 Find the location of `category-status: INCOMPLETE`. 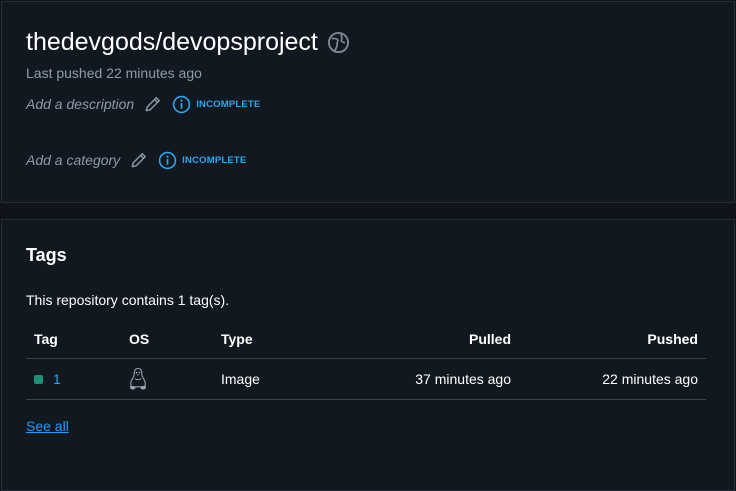

category-status: INCOMPLETE is located at coordinates (202, 160).